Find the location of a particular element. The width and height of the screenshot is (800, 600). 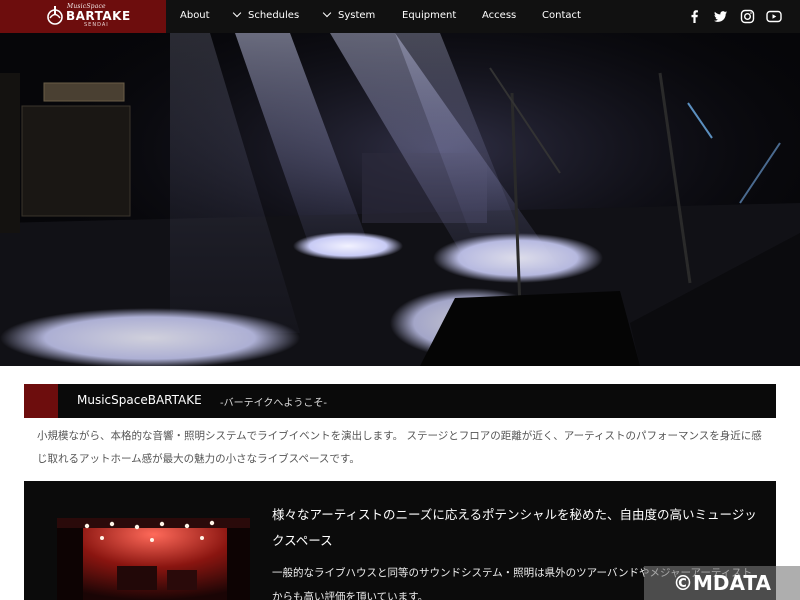

facebook-icon is located at coordinates (694, 16).